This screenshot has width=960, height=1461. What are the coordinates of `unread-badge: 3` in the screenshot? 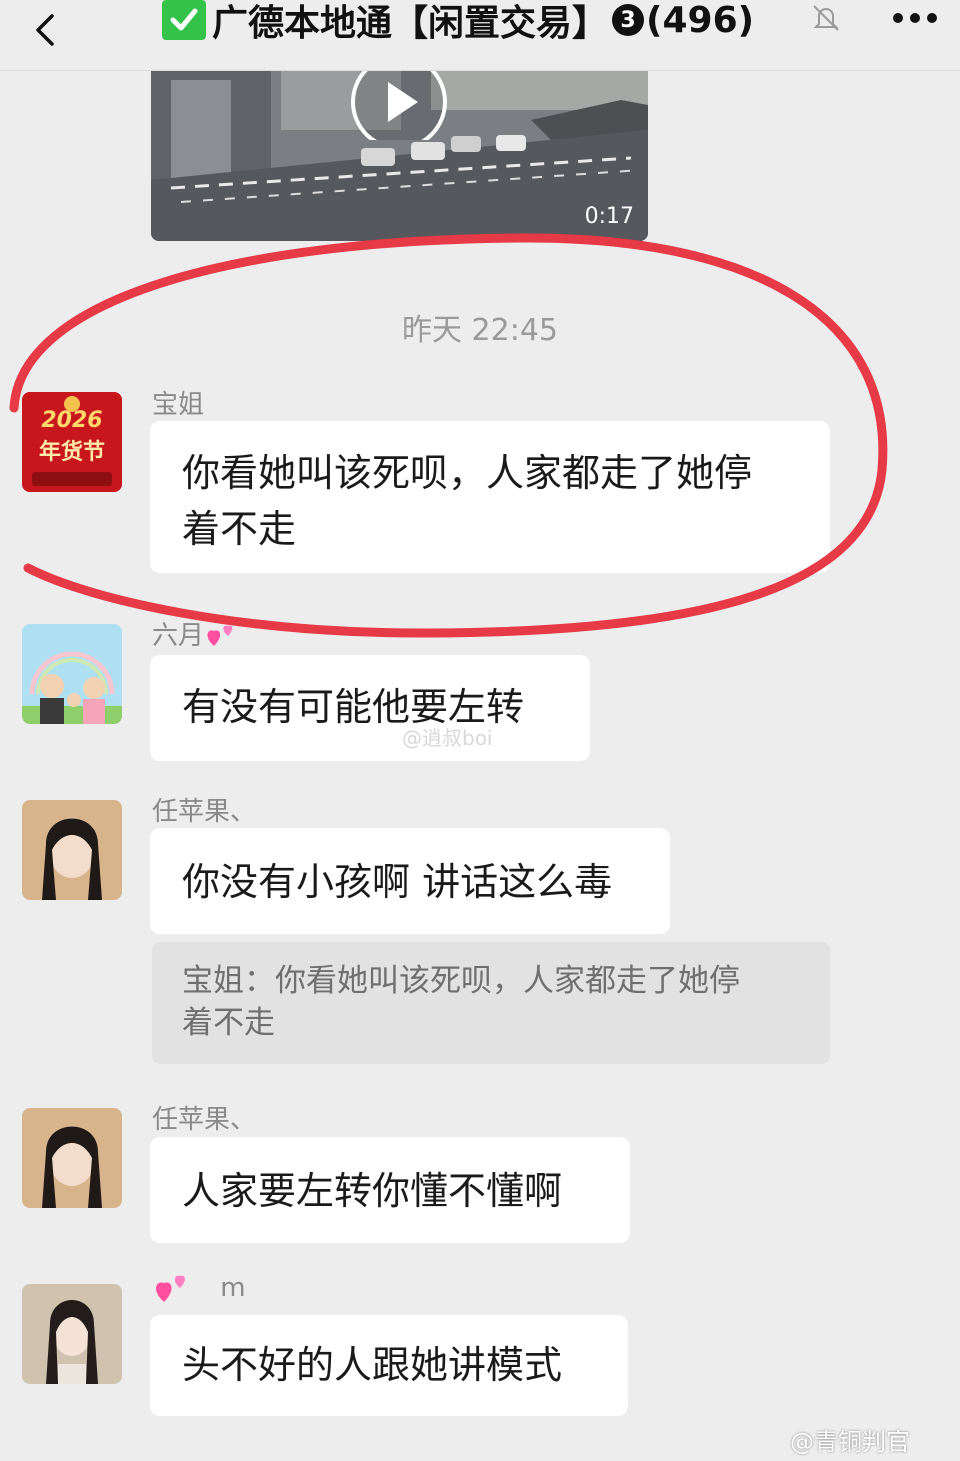 It's located at (628, 20).